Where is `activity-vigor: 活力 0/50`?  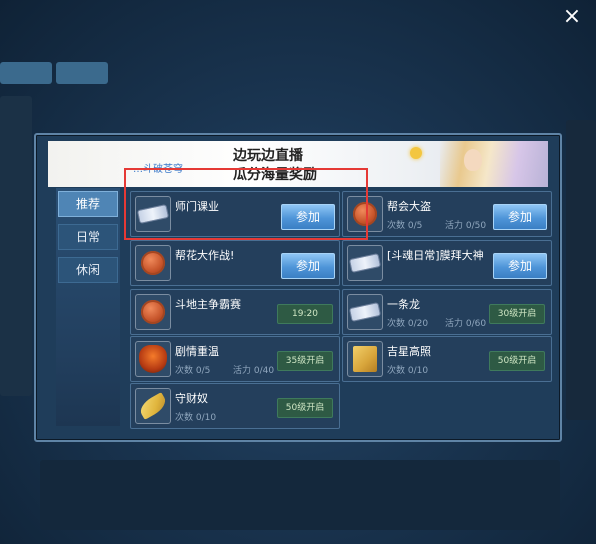
activity-vigor: 活力 0/50 is located at coordinates (466, 226).